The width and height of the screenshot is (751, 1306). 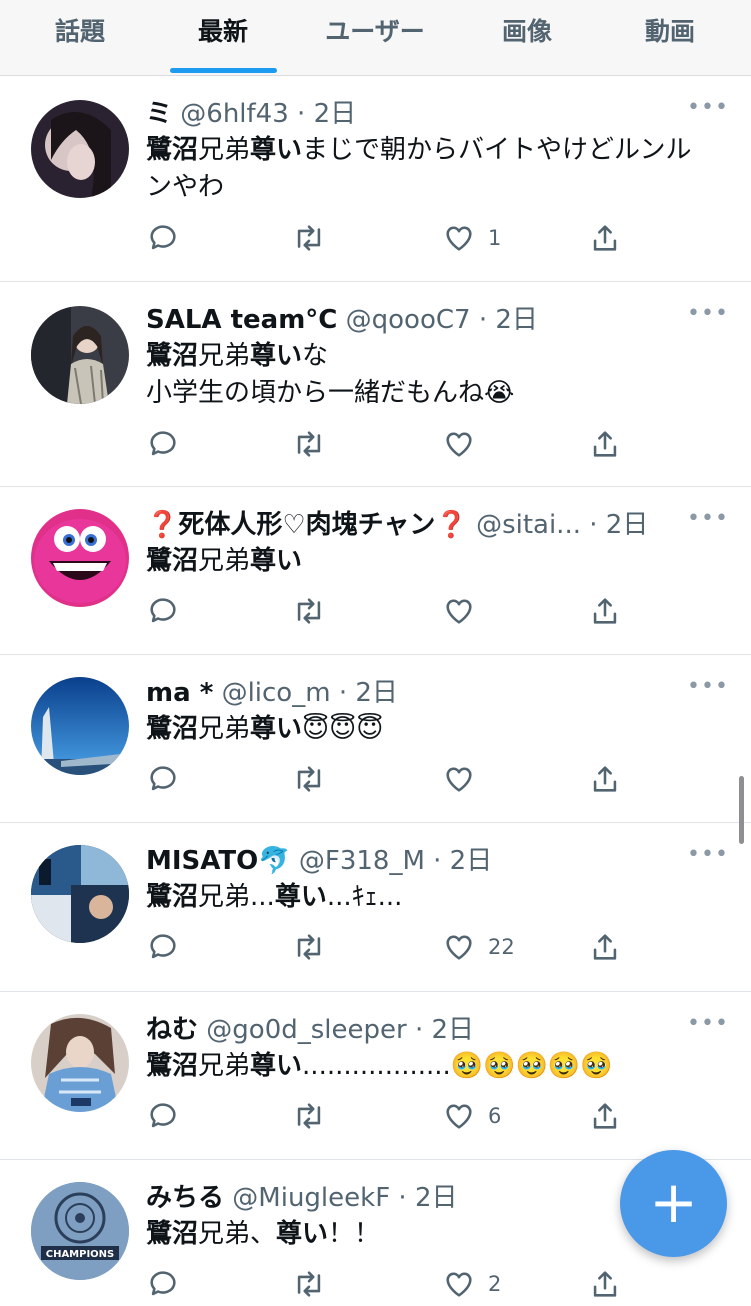 I want to click on tweet-header: みちる @MiugleekF · 2日, so click(x=413, y=1198).